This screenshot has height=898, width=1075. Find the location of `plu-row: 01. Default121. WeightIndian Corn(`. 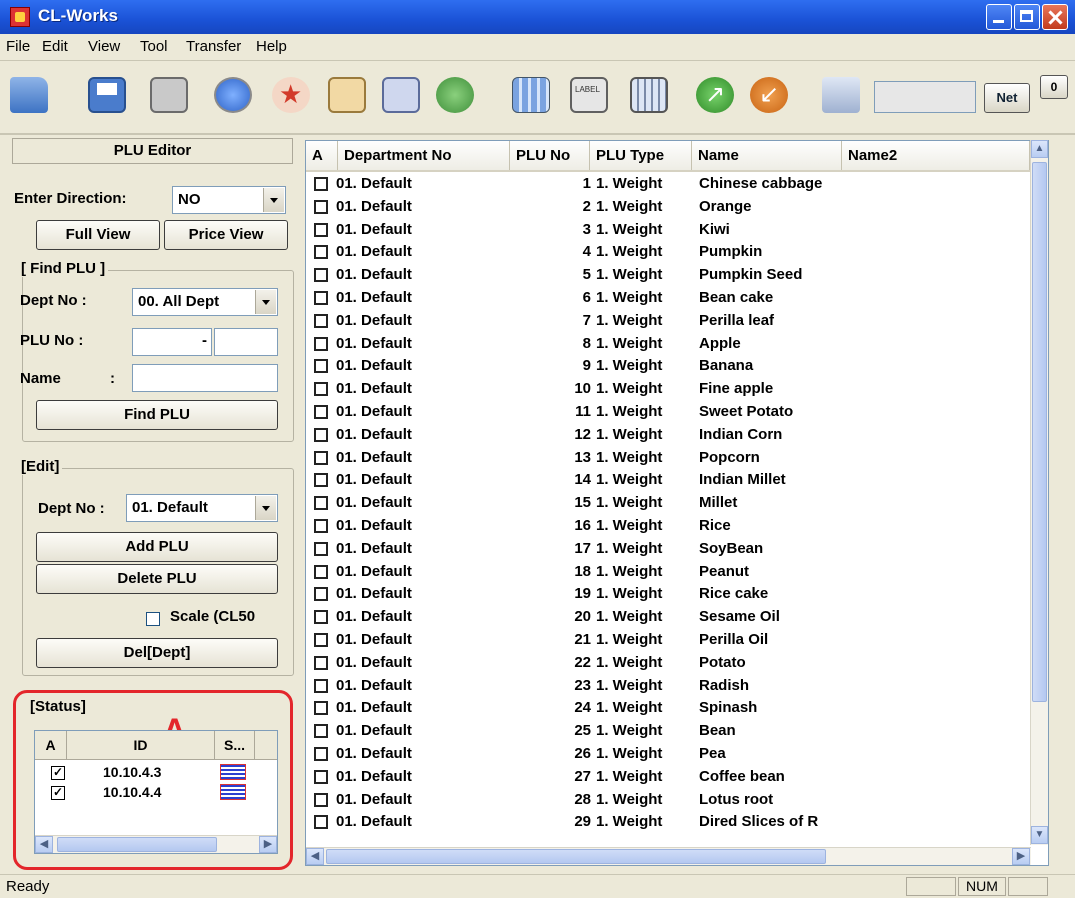

plu-row: 01. Default121. WeightIndian Corn( is located at coordinates (675, 435).